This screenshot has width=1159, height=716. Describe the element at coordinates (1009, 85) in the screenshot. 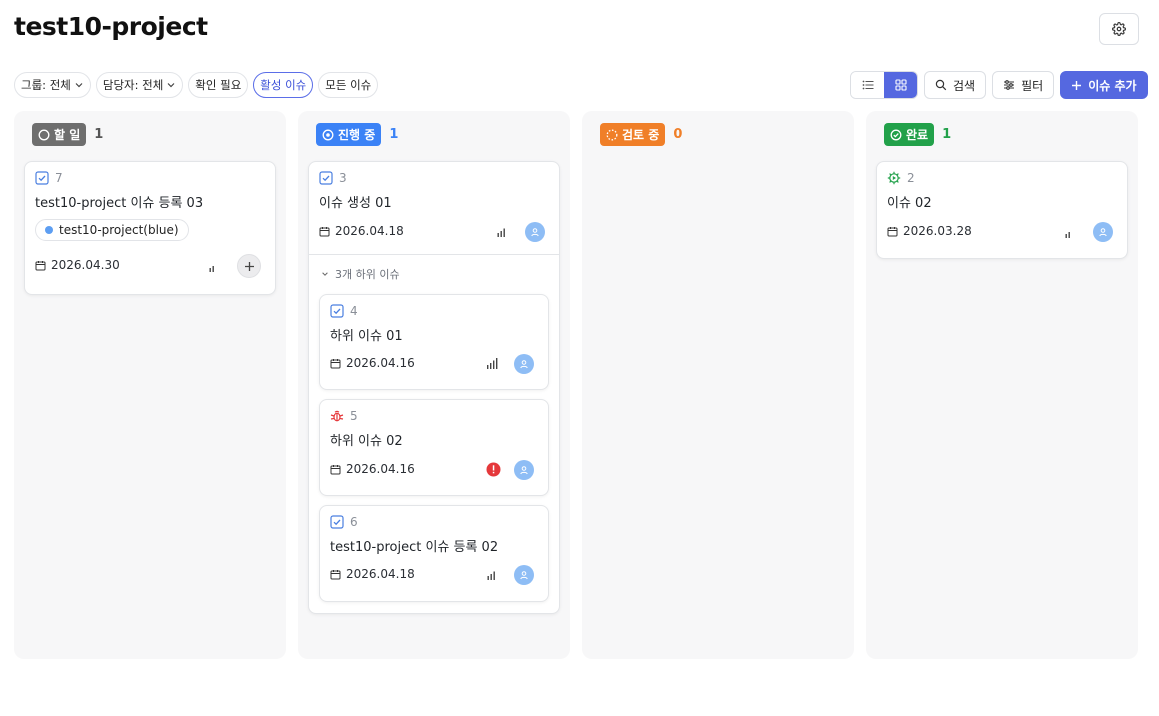

I see `sliders-icon` at that location.